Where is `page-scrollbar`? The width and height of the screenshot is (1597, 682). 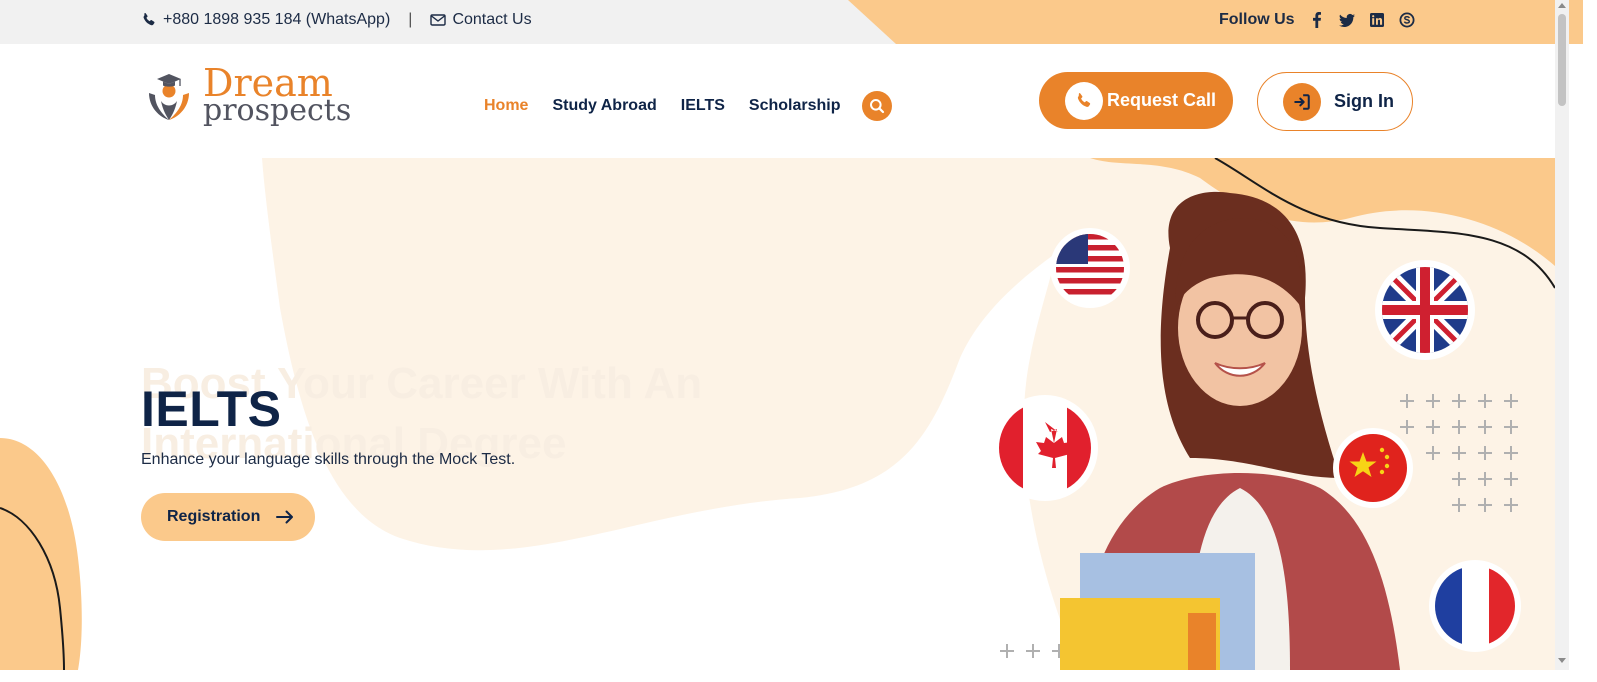
page-scrollbar is located at coordinates (1562, 335).